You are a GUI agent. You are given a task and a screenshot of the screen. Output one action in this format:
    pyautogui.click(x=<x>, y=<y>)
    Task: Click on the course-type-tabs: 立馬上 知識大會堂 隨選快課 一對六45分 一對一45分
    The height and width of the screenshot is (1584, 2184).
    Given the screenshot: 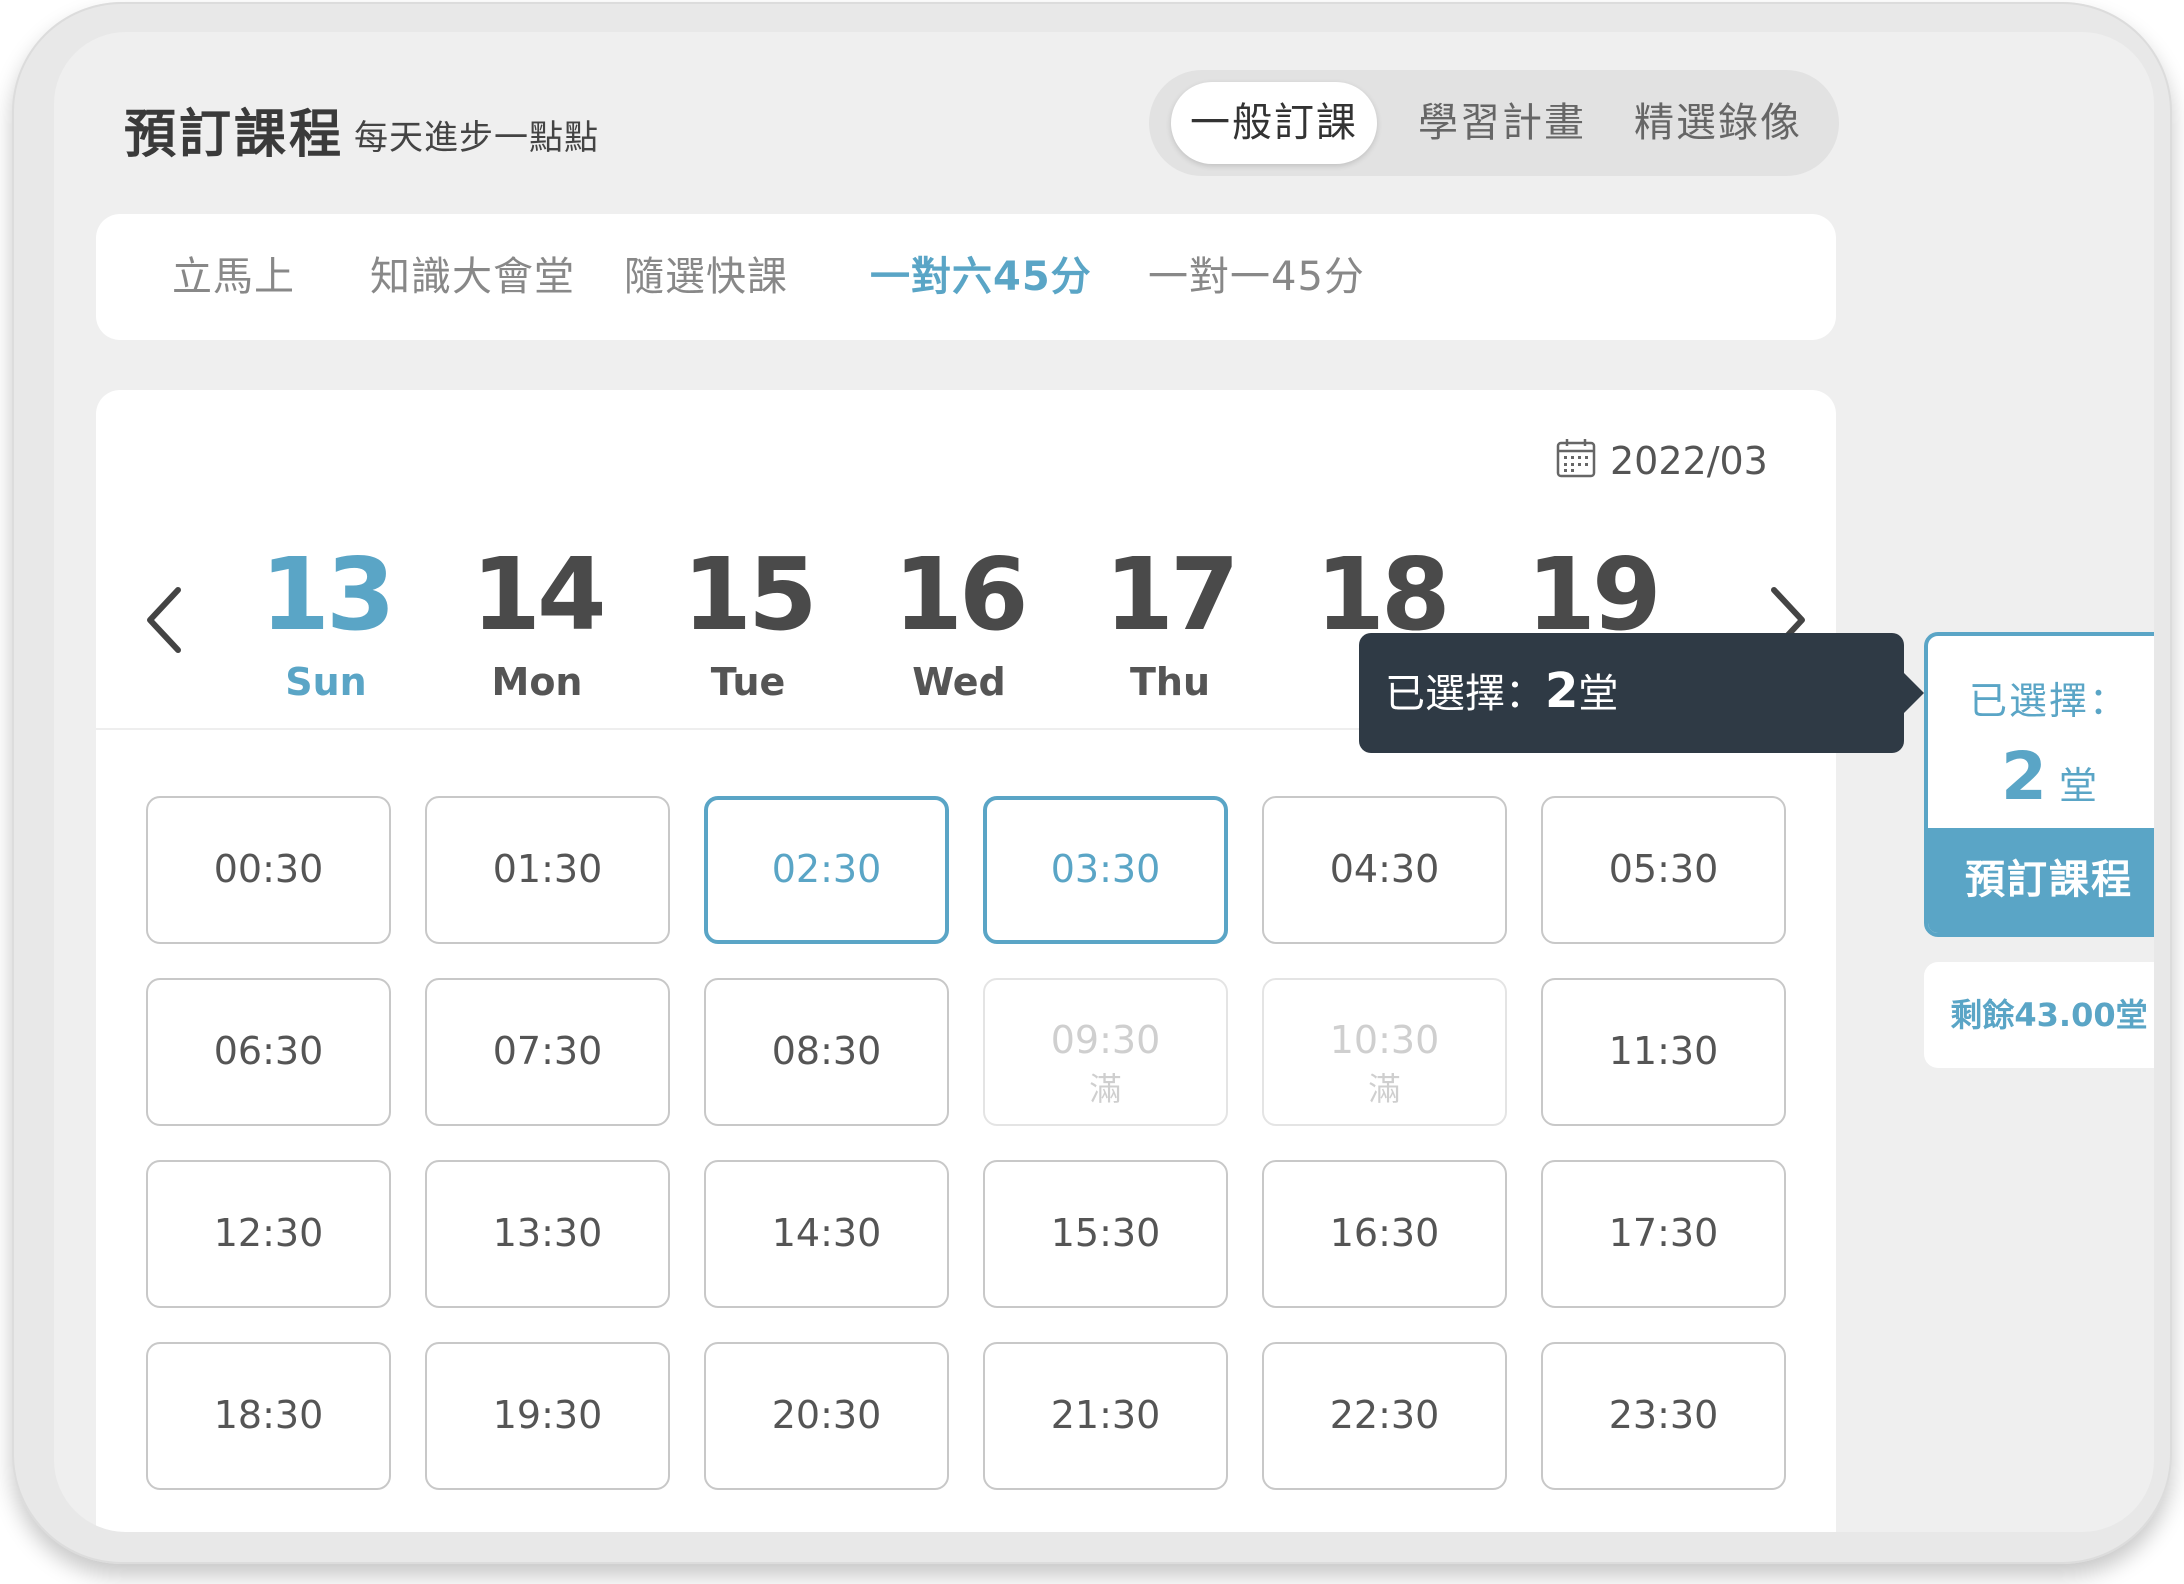 What is the action you would take?
    pyautogui.click(x=966, y=277)
    